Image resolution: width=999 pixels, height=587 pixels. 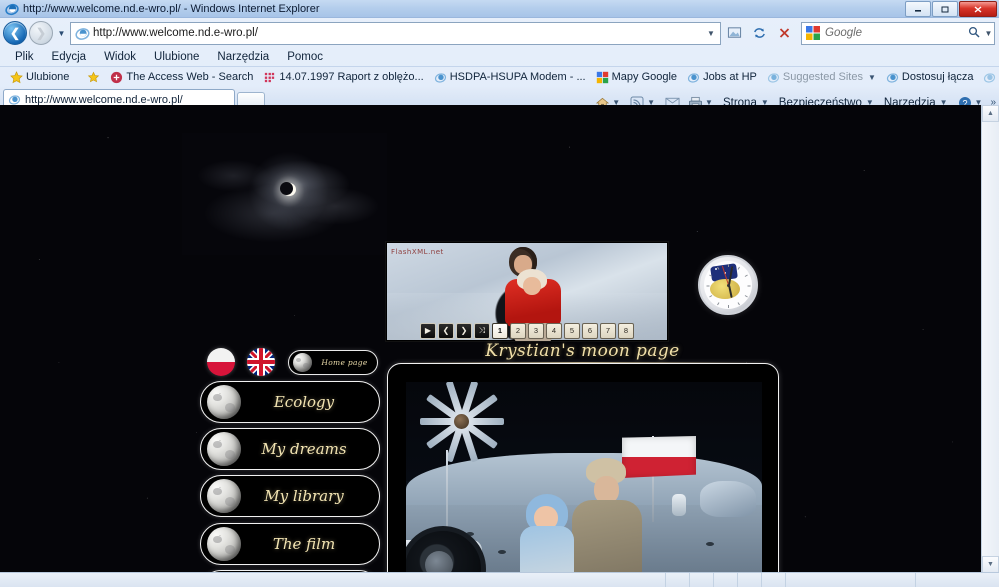 I want to click on favorites-button: Ulubione, so click(x=39, y=77).